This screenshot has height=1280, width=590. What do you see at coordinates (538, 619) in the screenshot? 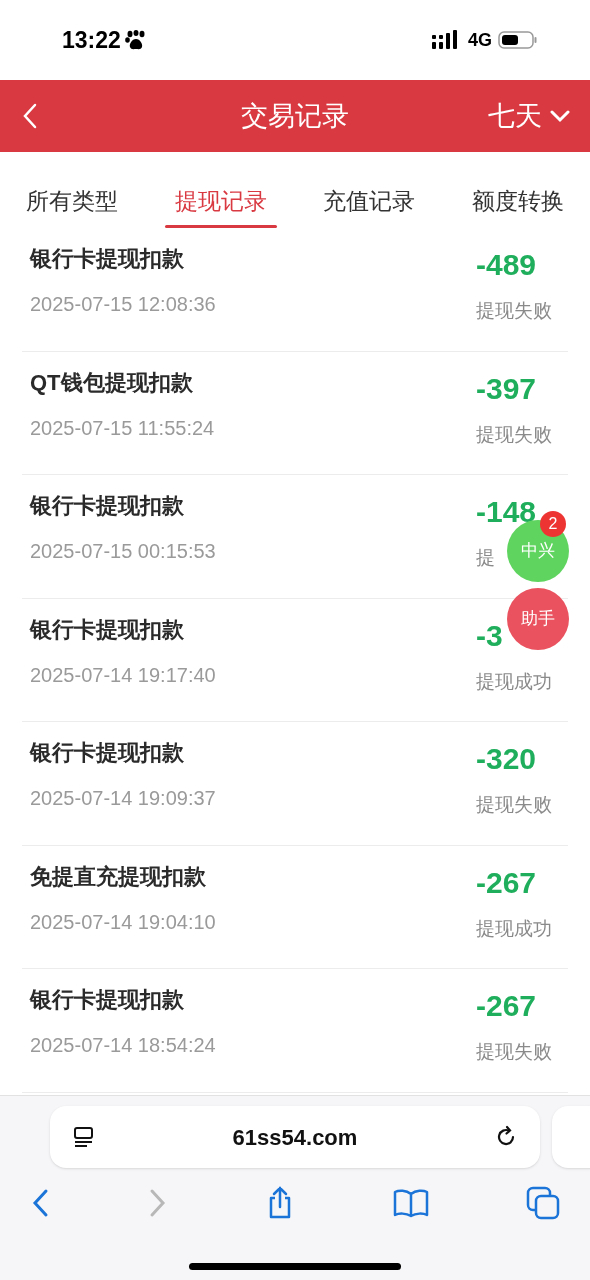
I see `floating-button: 助手` at bounding box center [538, 619].